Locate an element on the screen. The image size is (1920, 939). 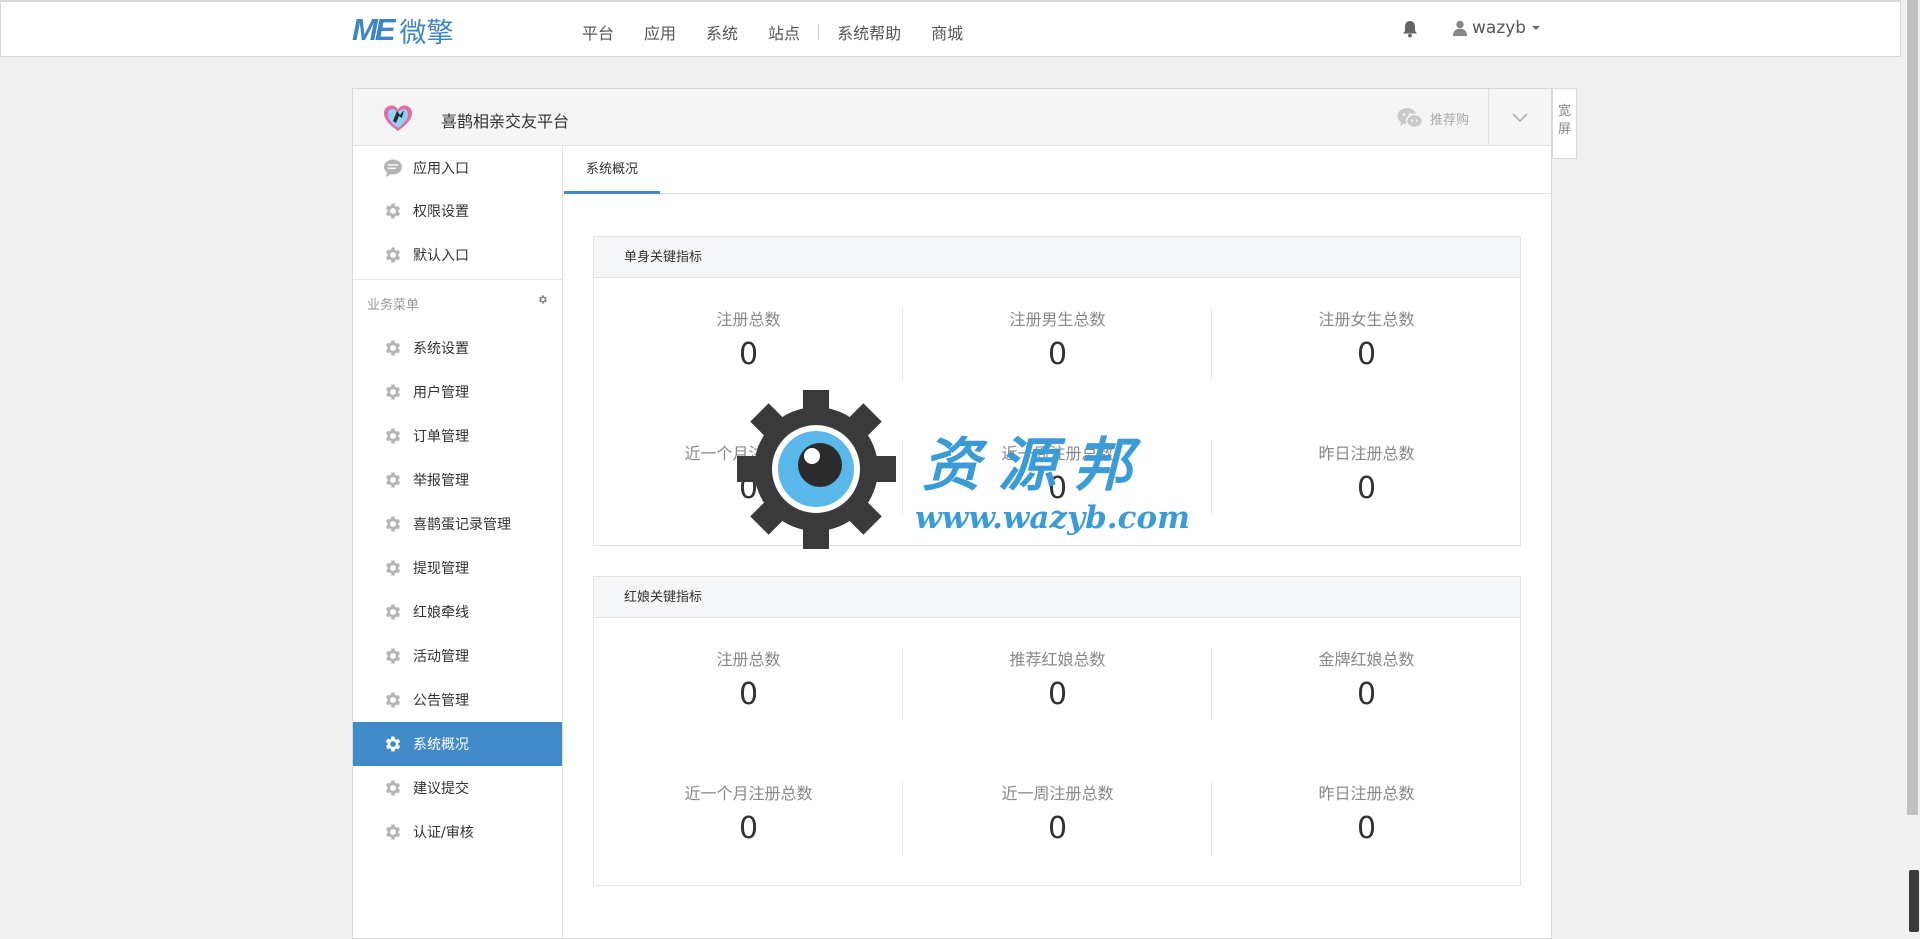
content-tabs: 系统概况 is located at coordinates (1057, 170).